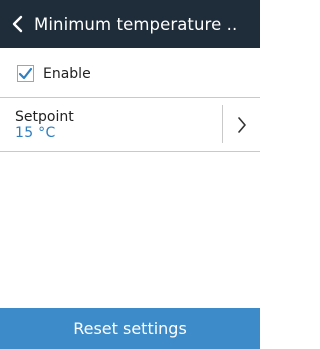  I want to click on chevron-left-icon, so click(17, 24).